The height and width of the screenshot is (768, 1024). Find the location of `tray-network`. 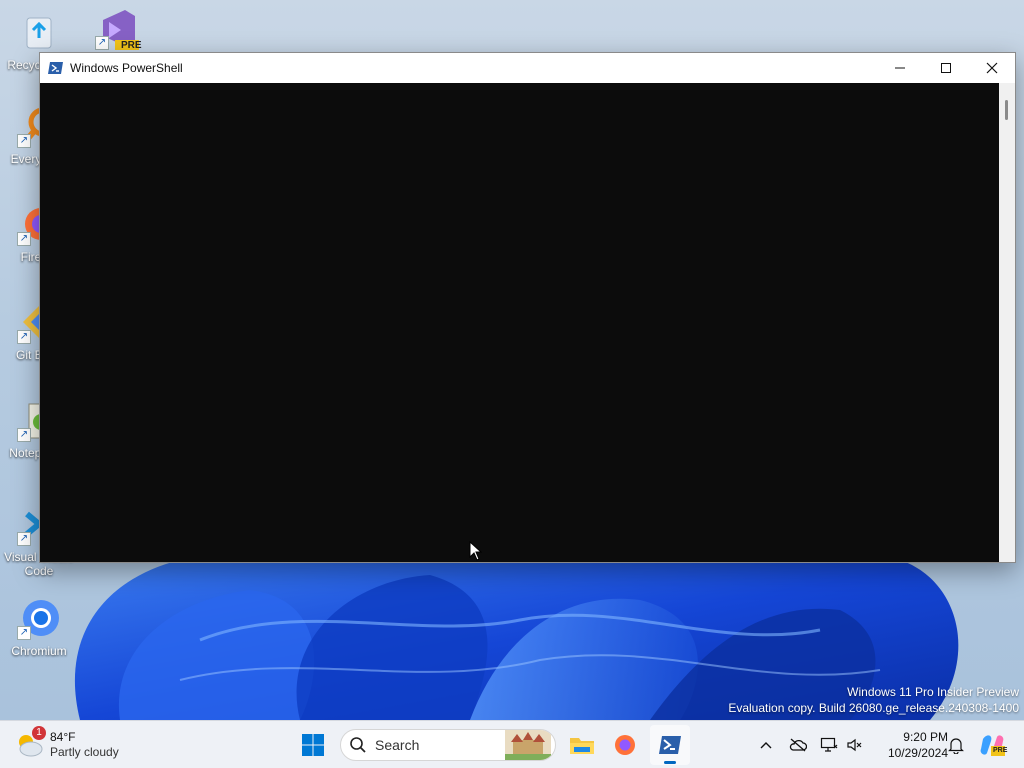

tray-network is located at coordinates (829, 745).